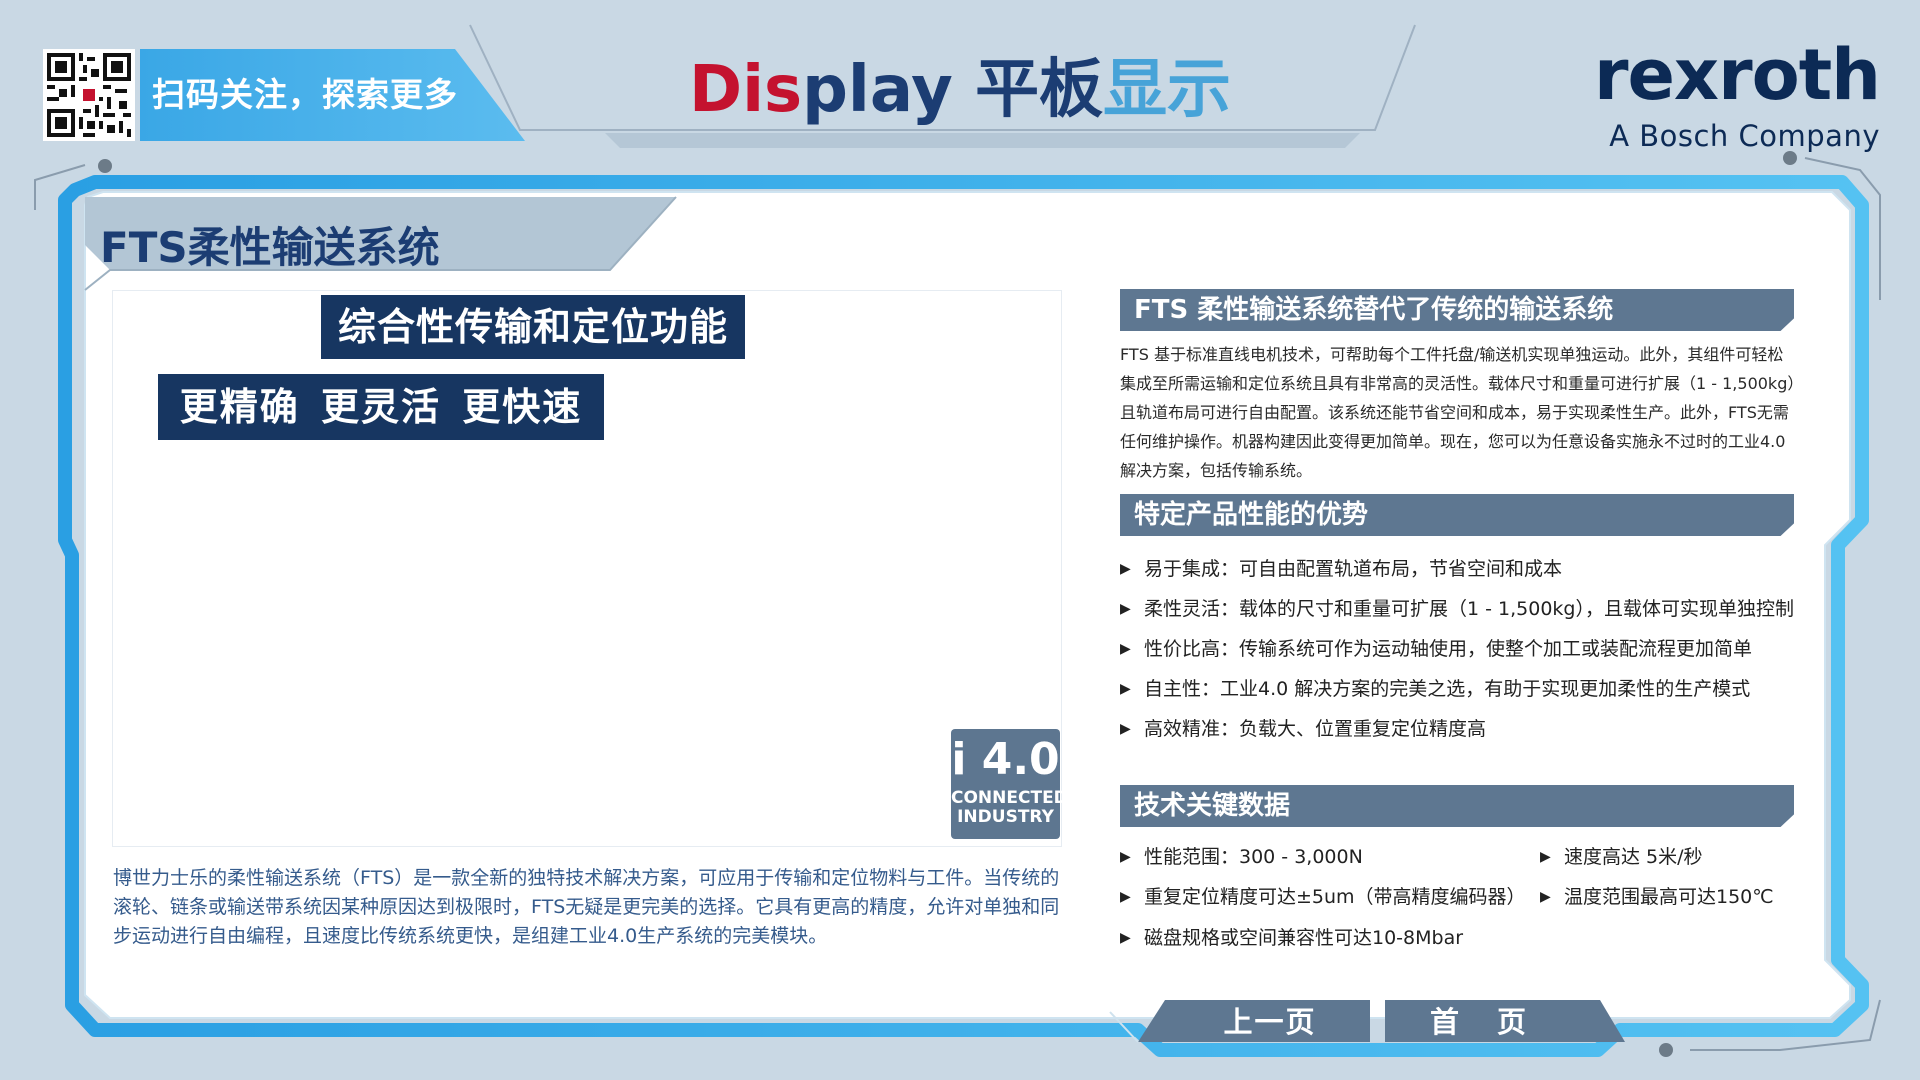 This screenshot has width=1920, height=1080. What do you see at coordinates (1323, 897) in the screenshot?
I see `list-item: 重复定位精度可达±5um（带高精度编码器）` at bounding box center [1323, 897].